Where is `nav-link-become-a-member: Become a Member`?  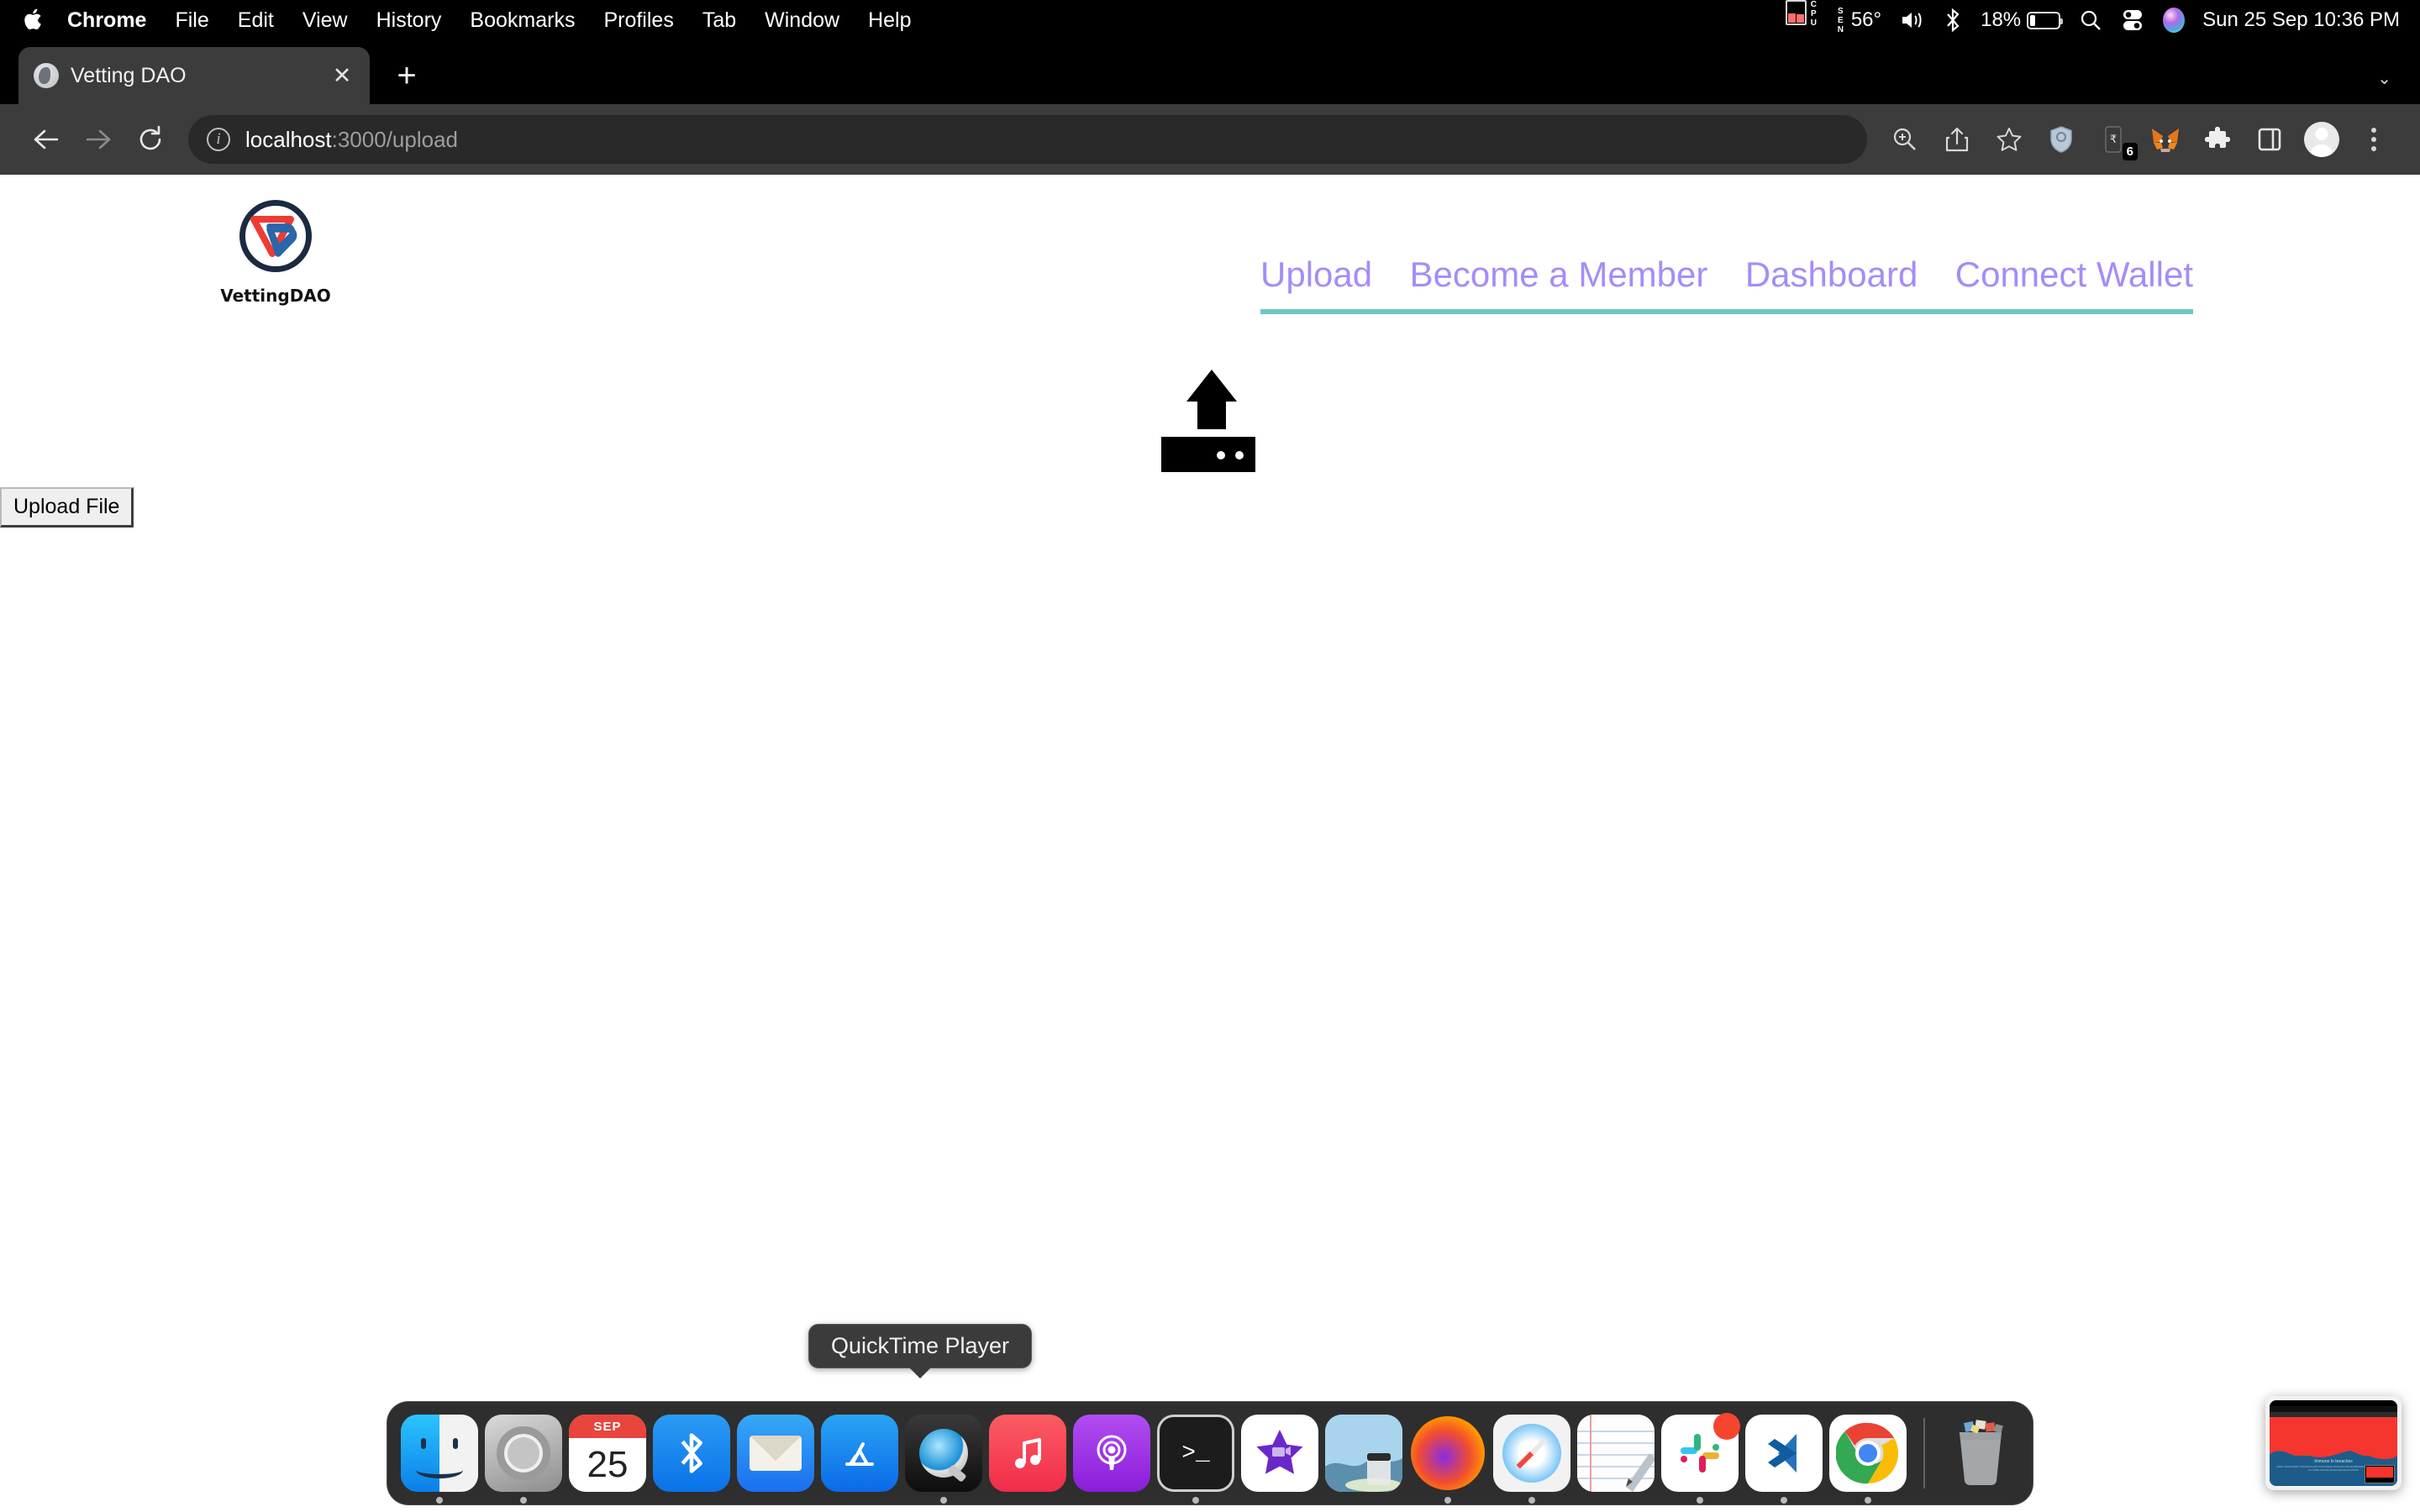 nav-link-become-a-member: Become a Member is located at coordinates (1559, 275).